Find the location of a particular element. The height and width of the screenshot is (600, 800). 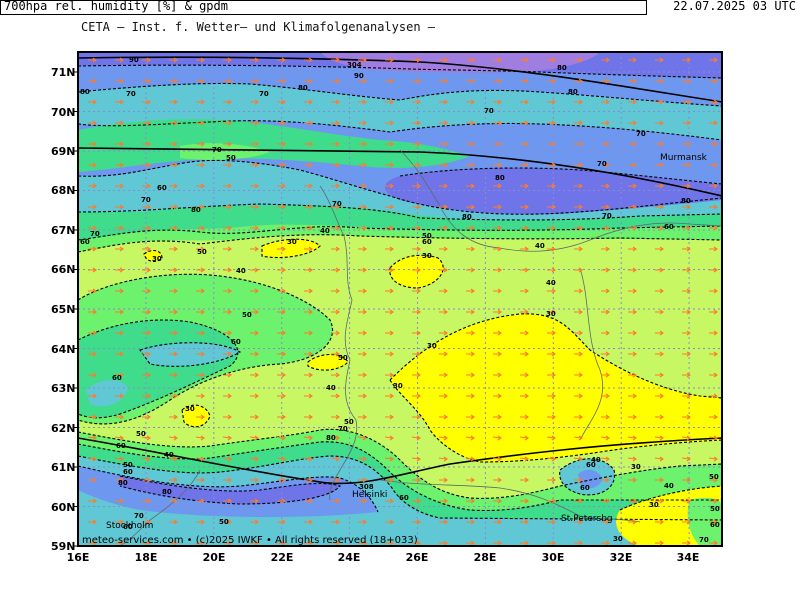

lat-label: 68N is located at coordinates (63, 190).